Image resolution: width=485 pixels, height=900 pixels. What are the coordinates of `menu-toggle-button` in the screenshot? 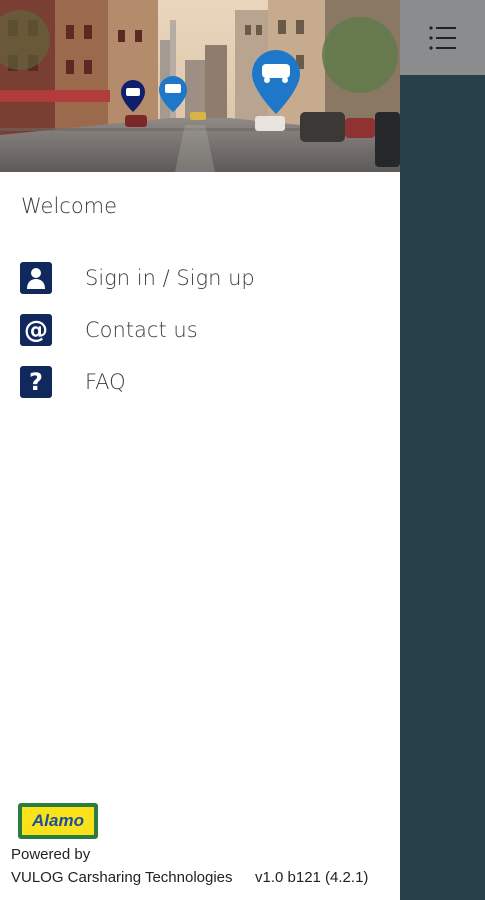 It's located at (442, 37).